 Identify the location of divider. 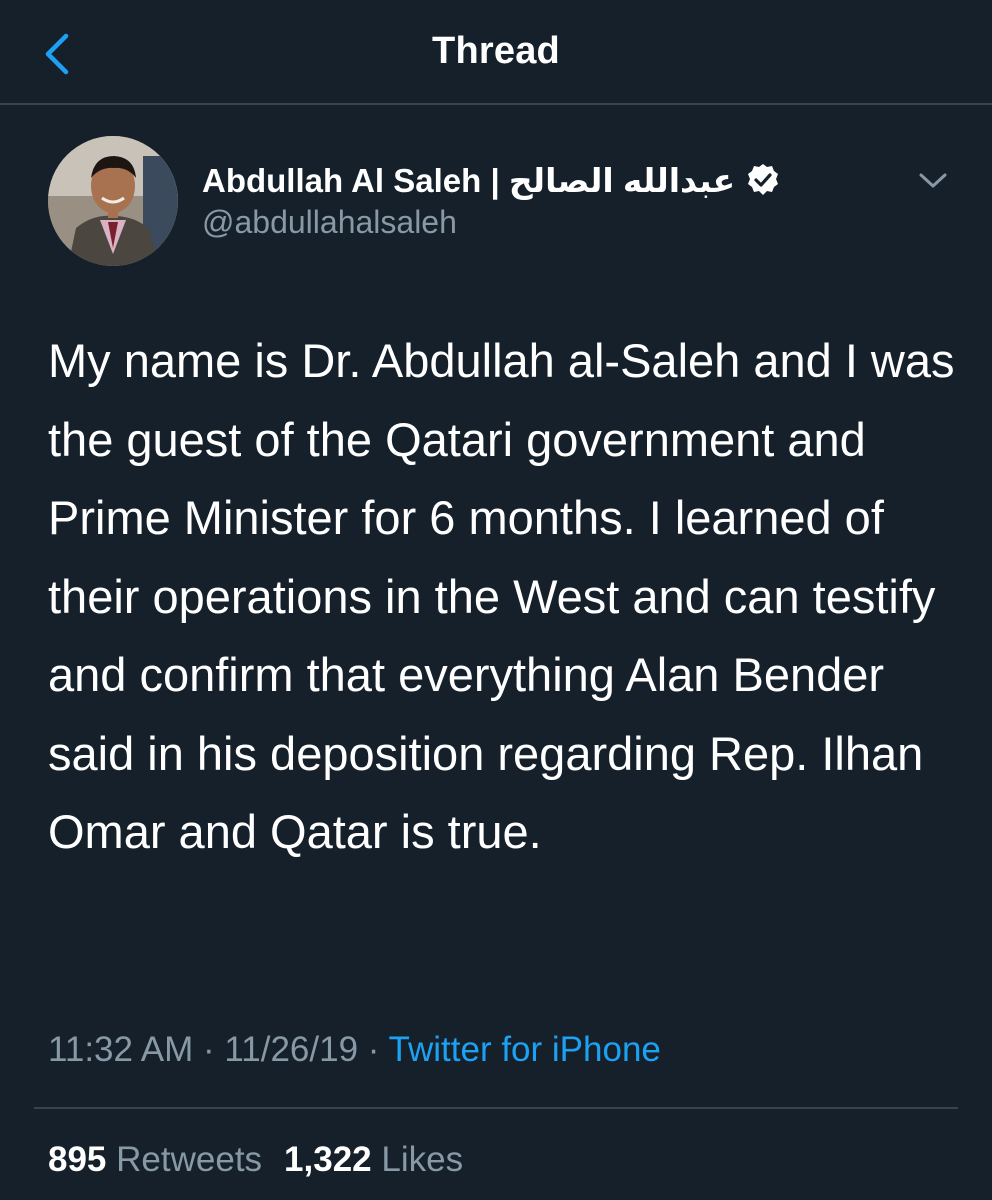
(496, 1108).